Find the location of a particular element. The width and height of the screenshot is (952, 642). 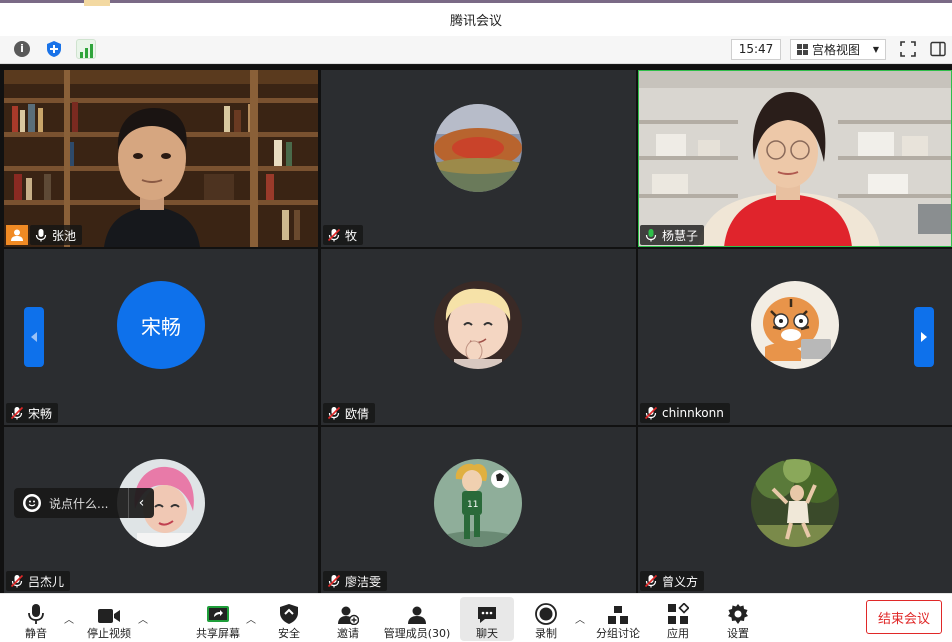

share-options-chevron-icon: ︿ is located at coordinates (251, 618).